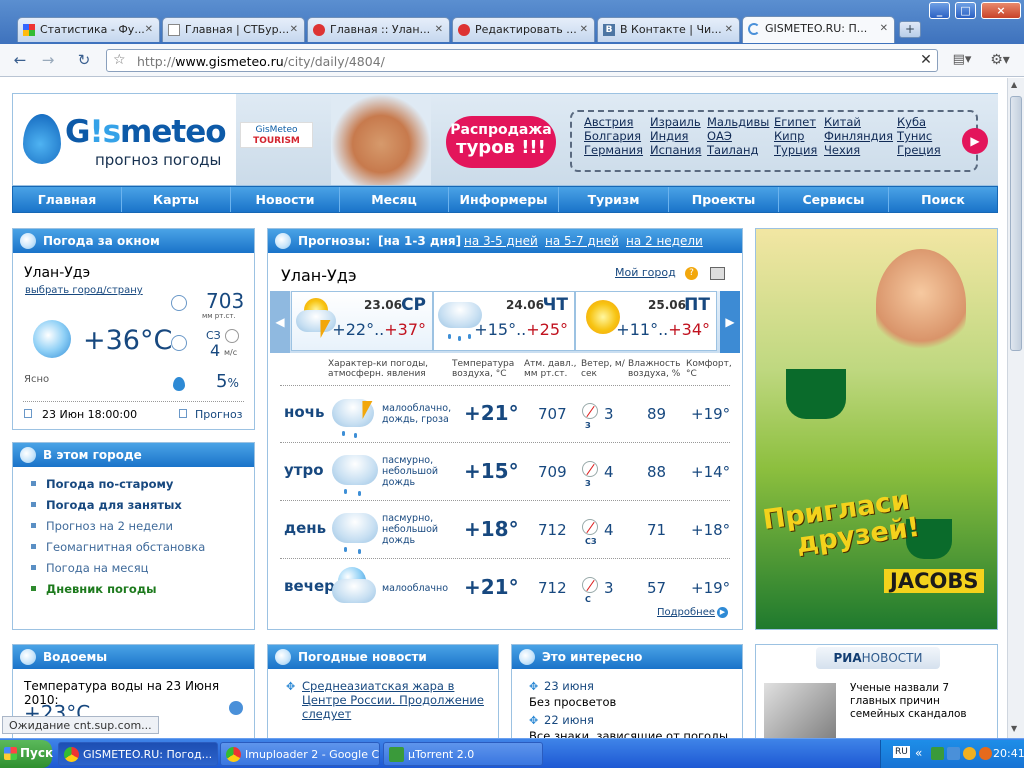  Describe the element at coordinates (691, 273) in the screenshot. I see `help-icon: ?` at that location.